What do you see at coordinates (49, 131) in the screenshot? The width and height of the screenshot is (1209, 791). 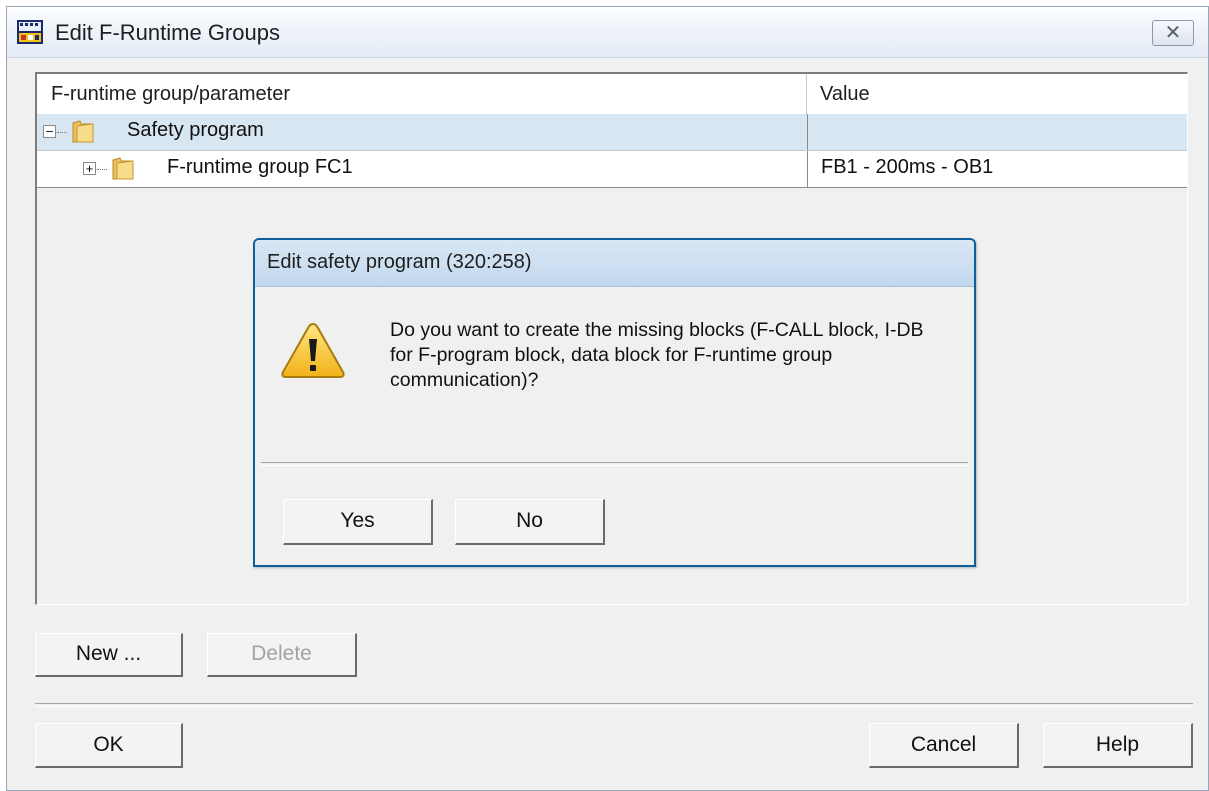 I see `collapse-icon: −` at bounding box center [49, 131].